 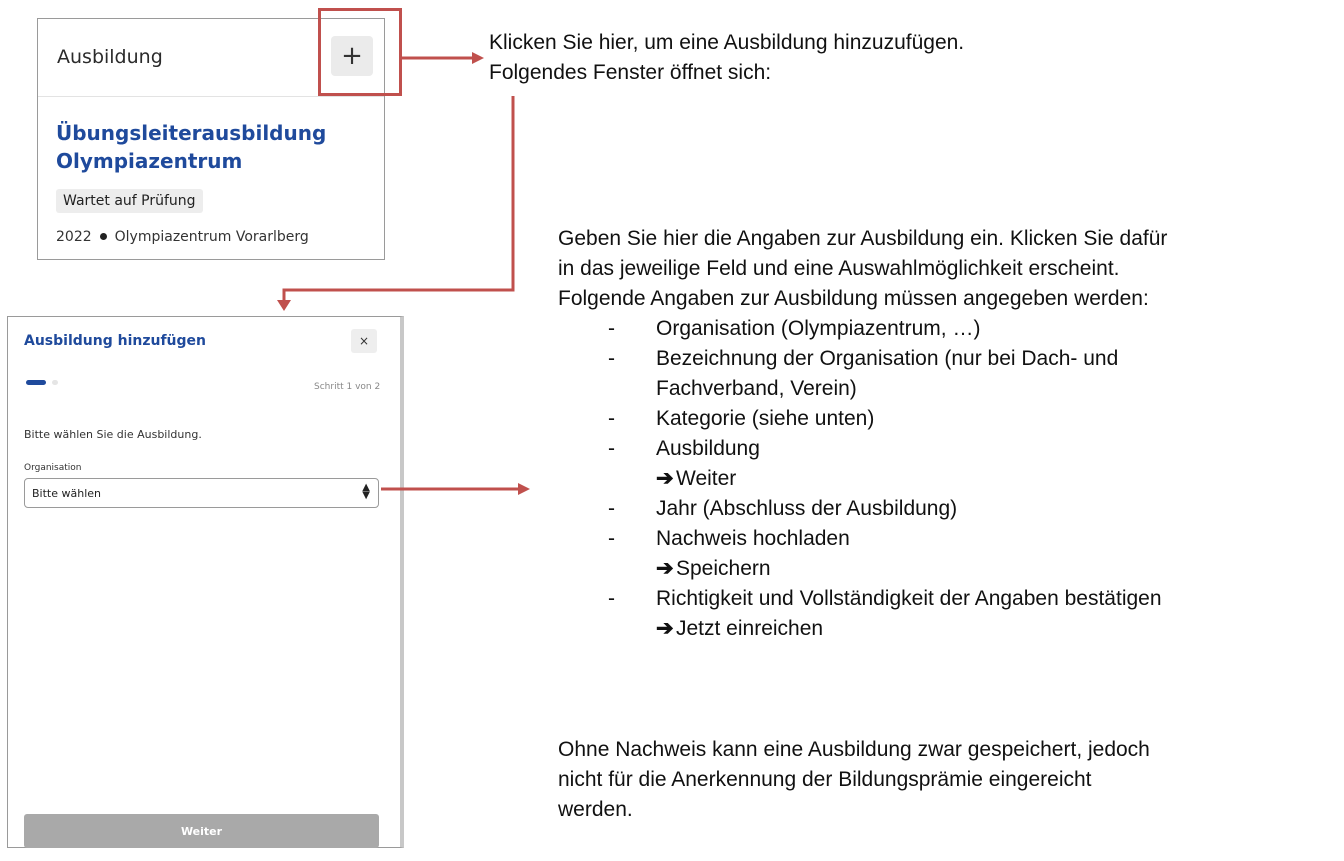 I want to click on step-indicator-inactive, so click(x=55, y=382).